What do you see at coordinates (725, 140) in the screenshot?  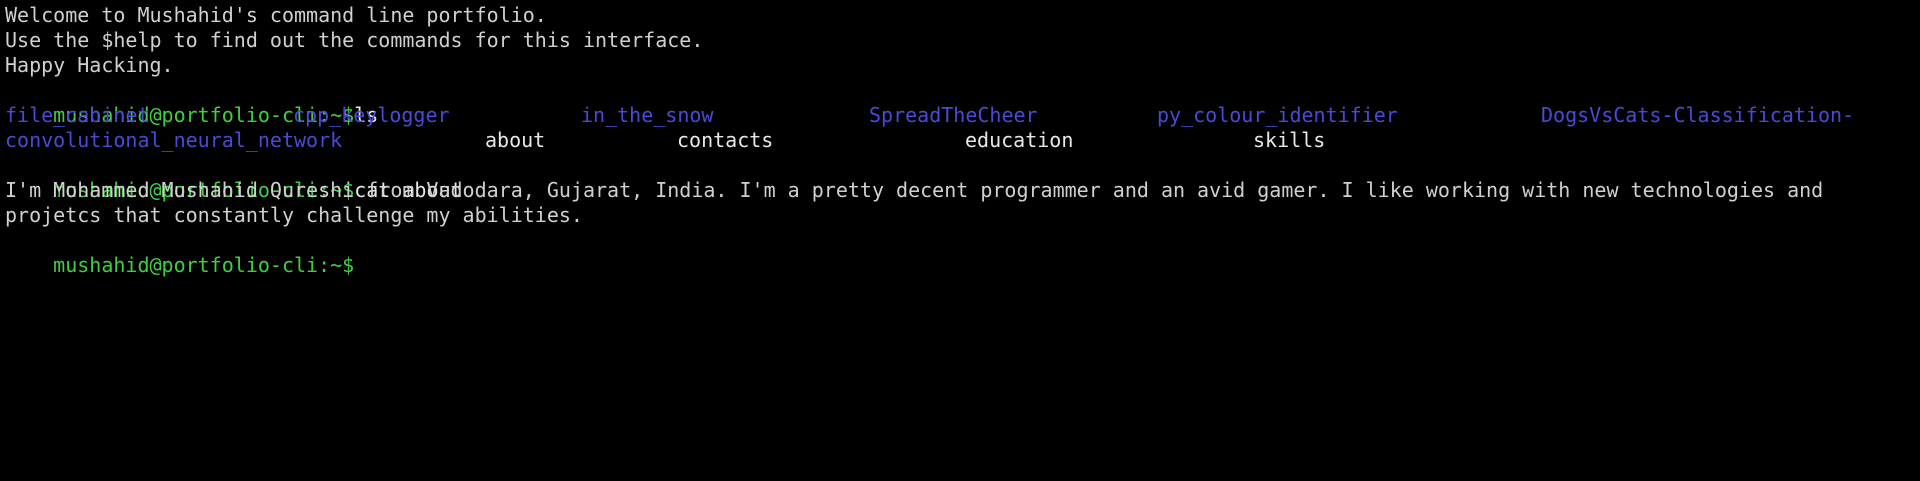 I see `ls-entry-file: contacts` at bounding box center [725, 140].